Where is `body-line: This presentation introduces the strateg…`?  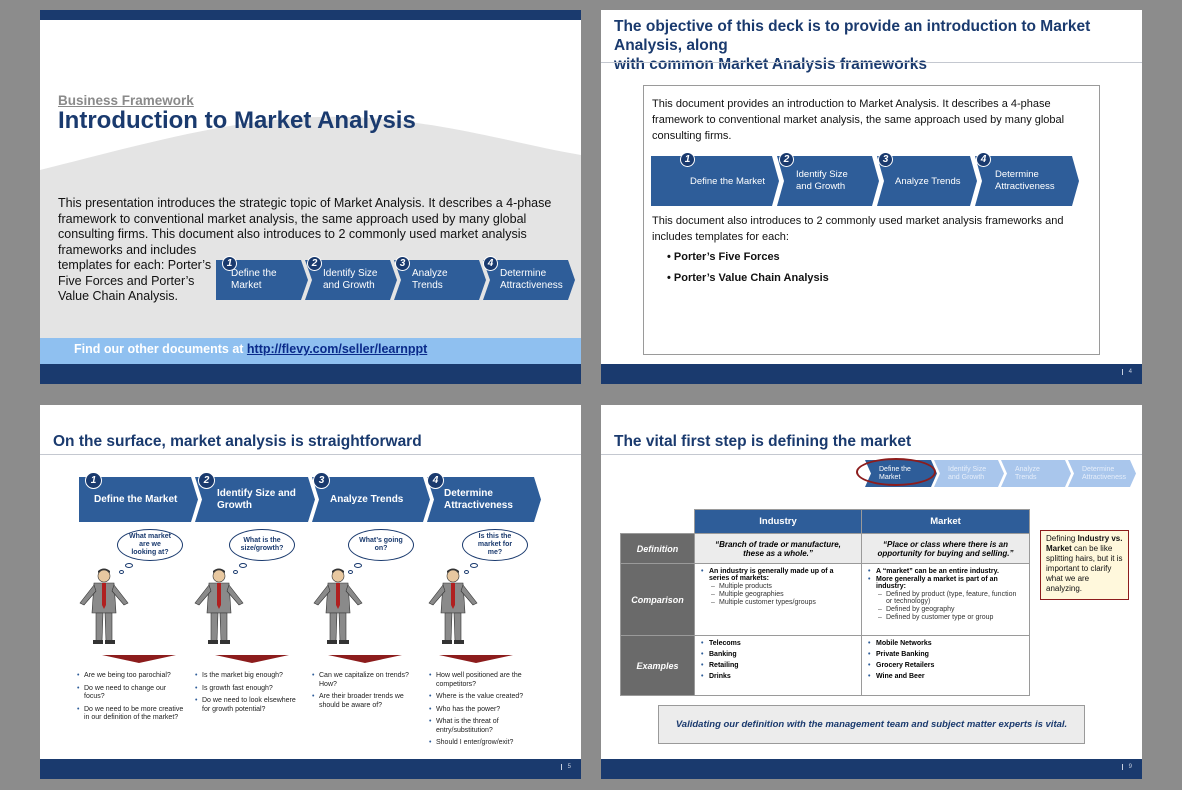
body-line: This presentation introduces the strateg… is located at coordinates (305, 203).